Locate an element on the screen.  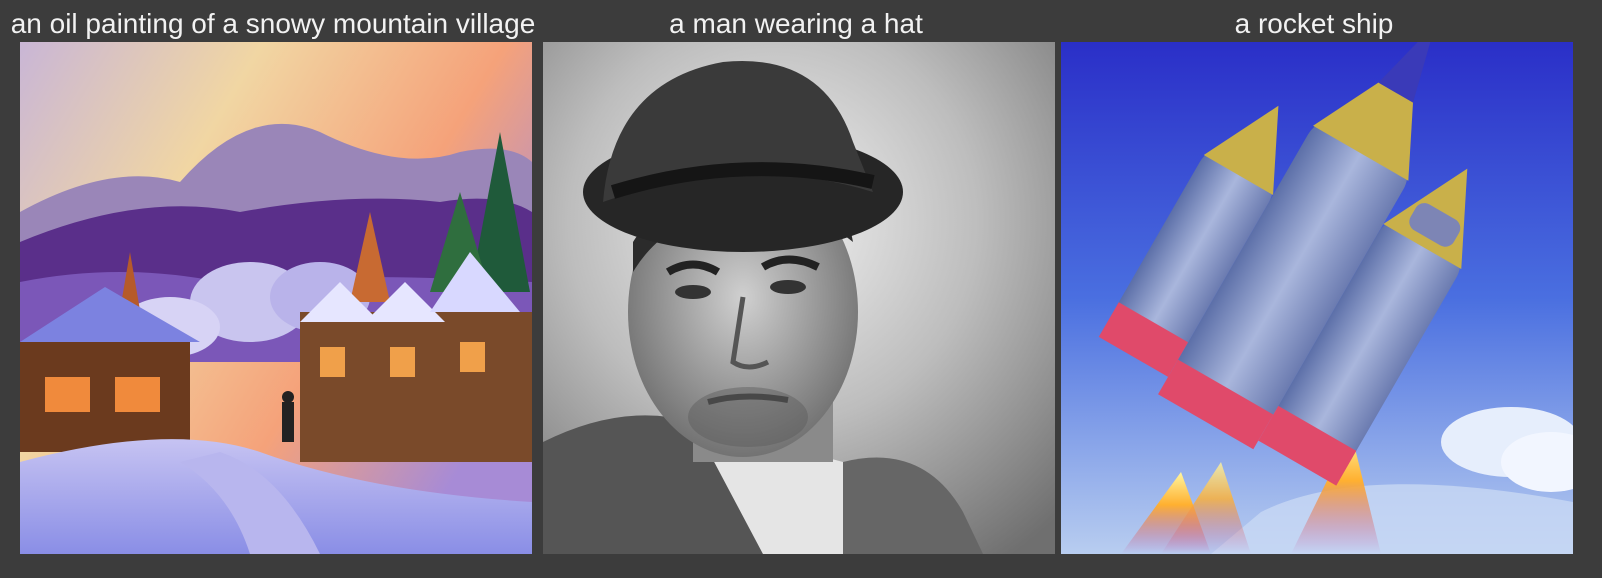
caption-man: a man wearing a hat is located at coordinates (796, 23).